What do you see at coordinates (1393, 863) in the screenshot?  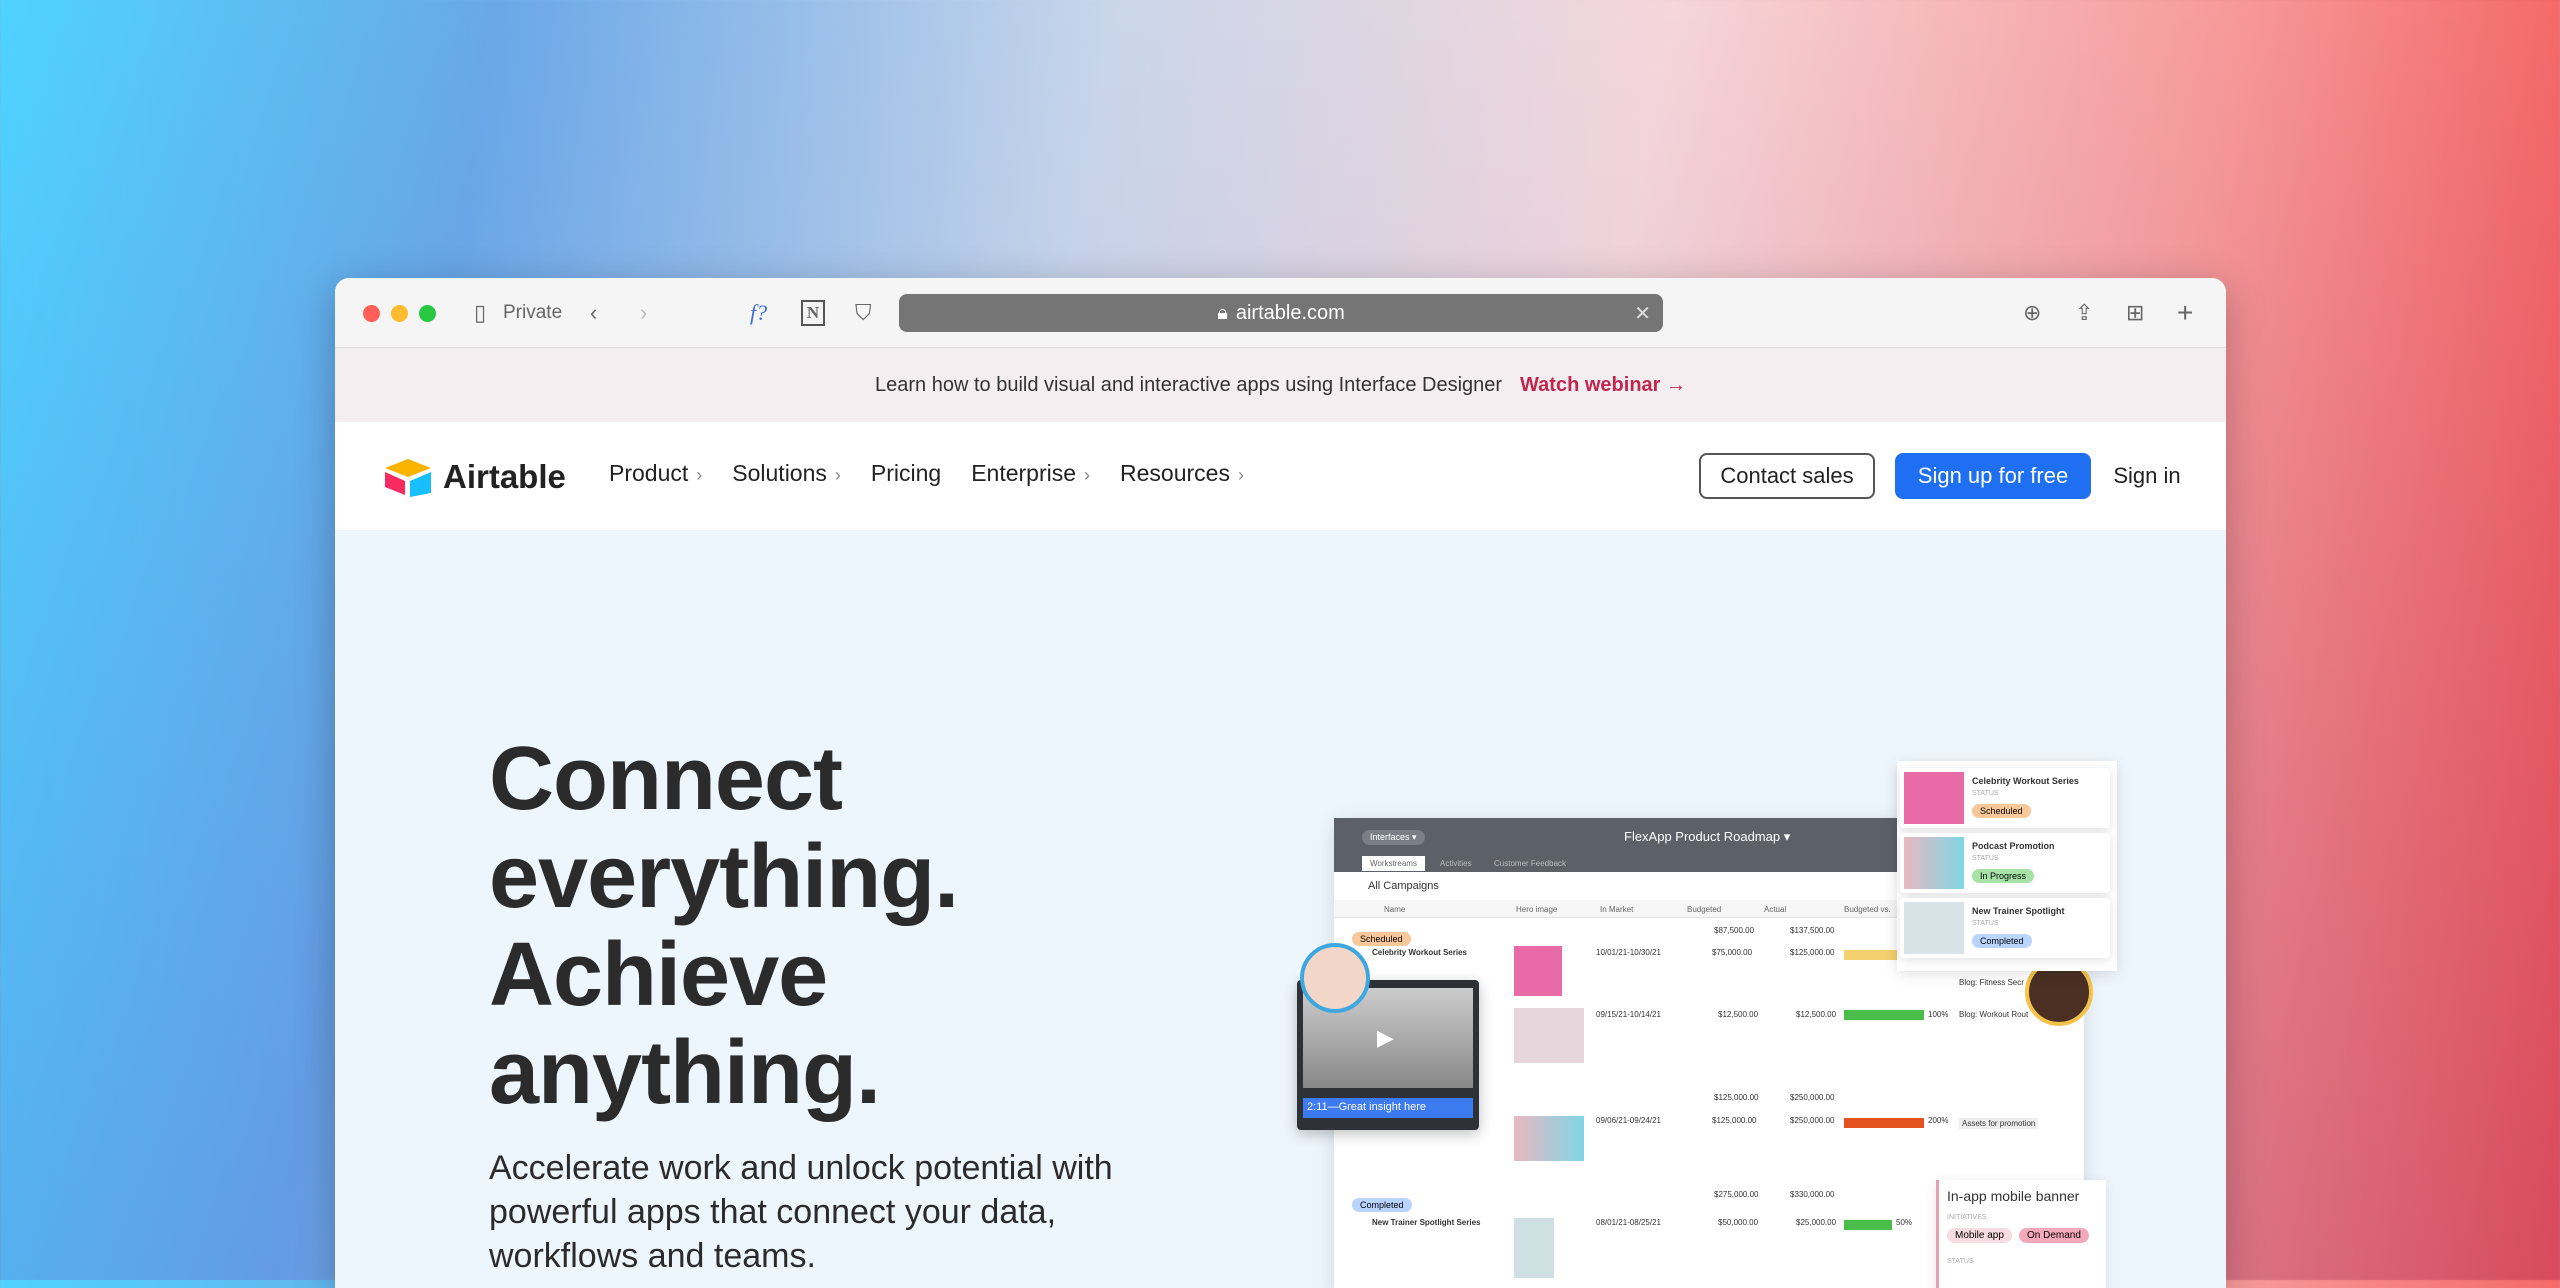 I see `tab-workstreams: Workstreams` at bounding box center [1393, 863].